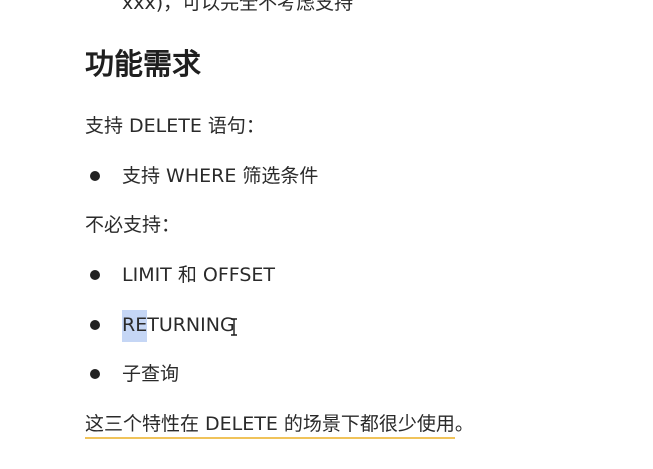 The height and width of the screenshot is (469, 653). Describe the element at coordinates (133, 225) in the screenshot. I see `not-required-intro-paragraph: 不必支持：` at that location.